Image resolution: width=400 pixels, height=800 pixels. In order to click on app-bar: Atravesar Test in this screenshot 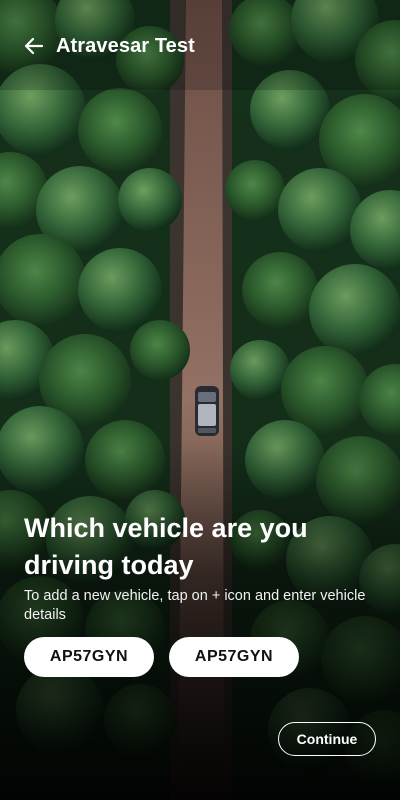, I will do `click(200, 46)`.